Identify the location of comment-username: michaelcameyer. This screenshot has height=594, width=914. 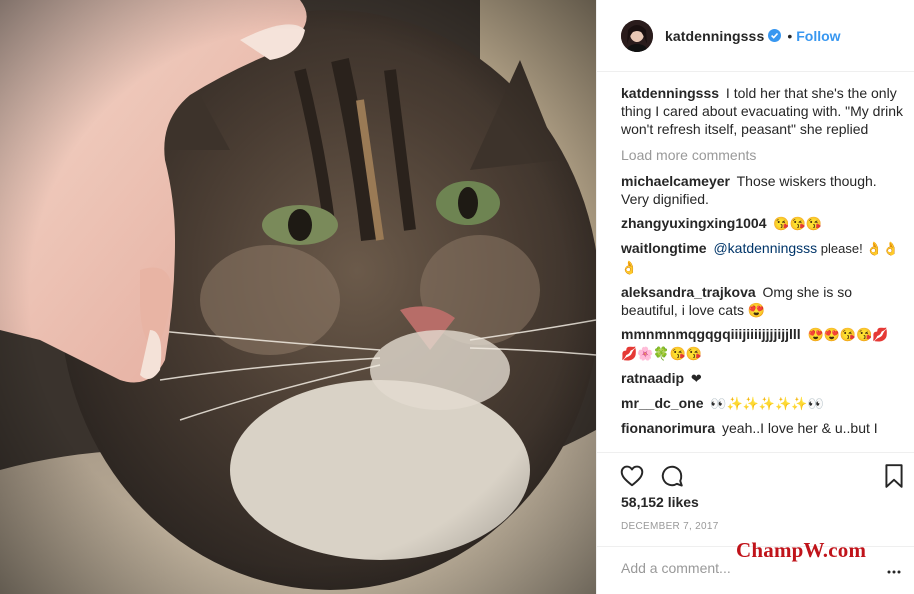
(675, 181).